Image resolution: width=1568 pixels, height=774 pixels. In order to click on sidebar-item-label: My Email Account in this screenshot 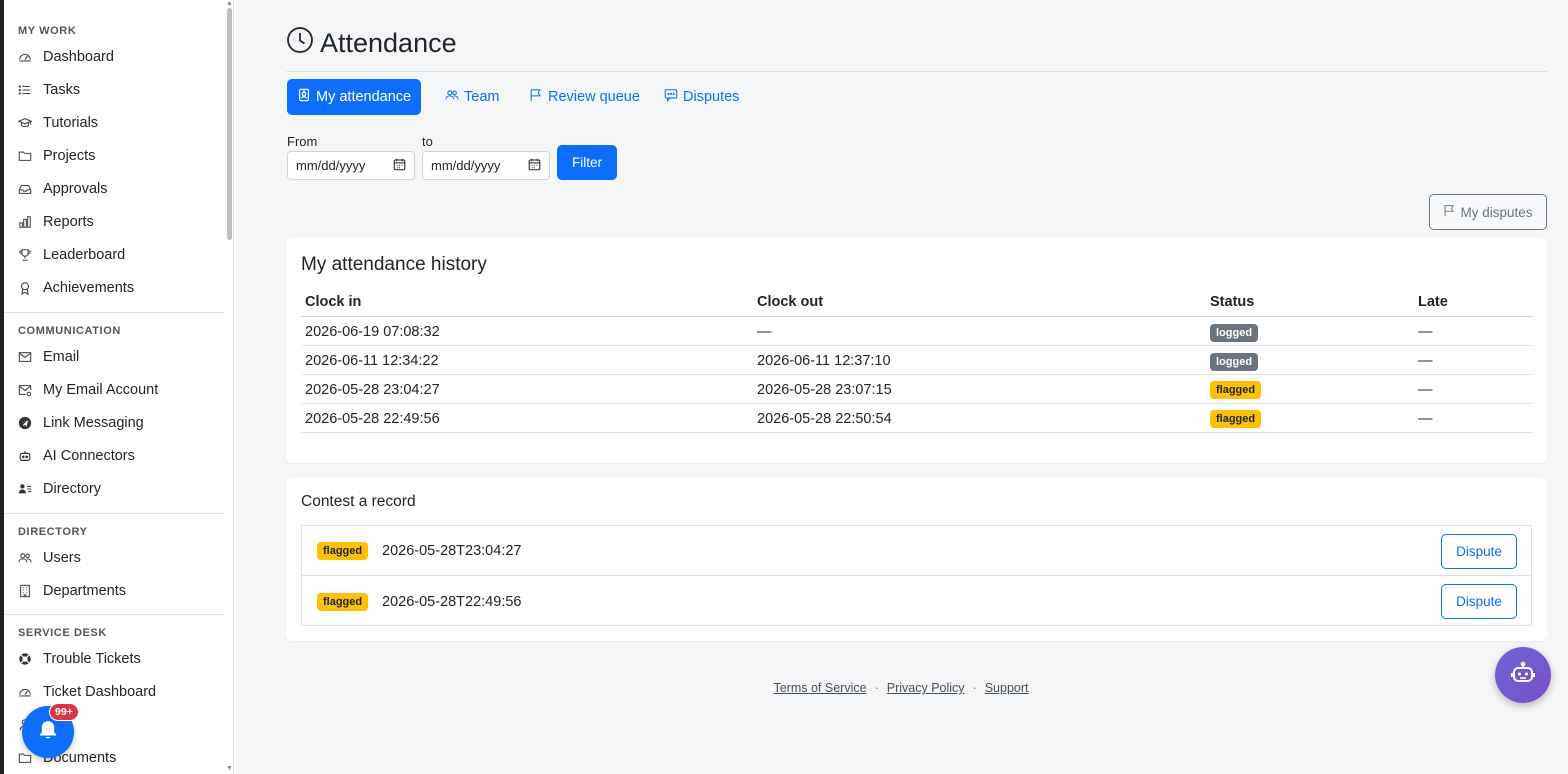, I will do `click(101, 390)`.